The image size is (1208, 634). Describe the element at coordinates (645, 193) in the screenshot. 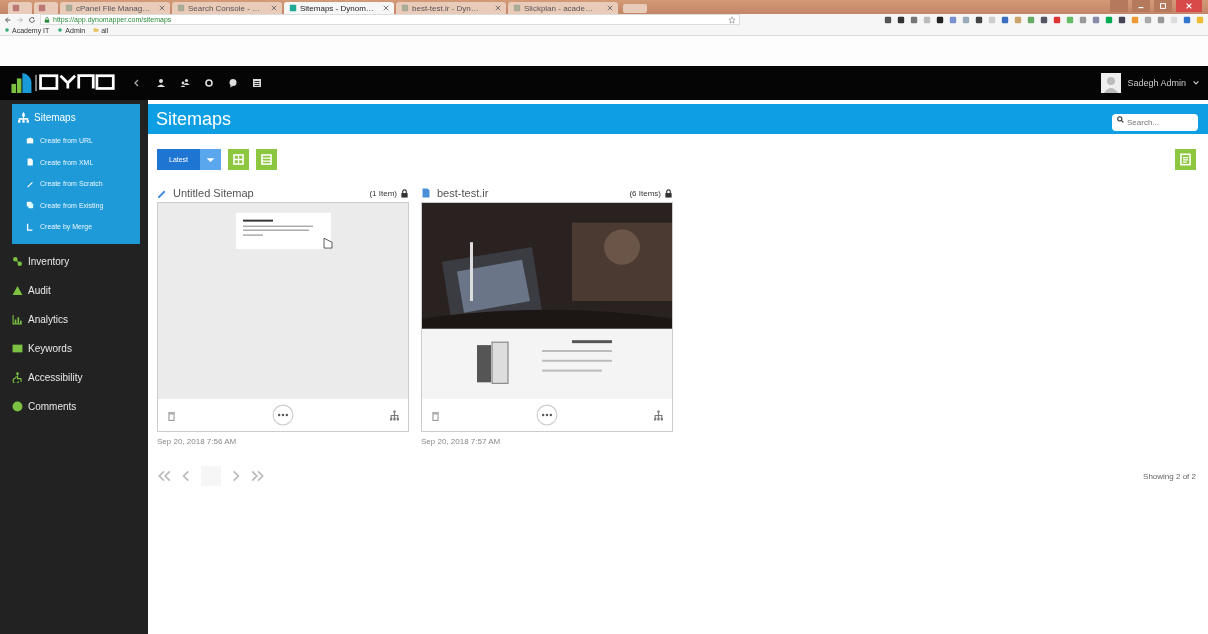

I see `item-count: (6 Items)` at that location.